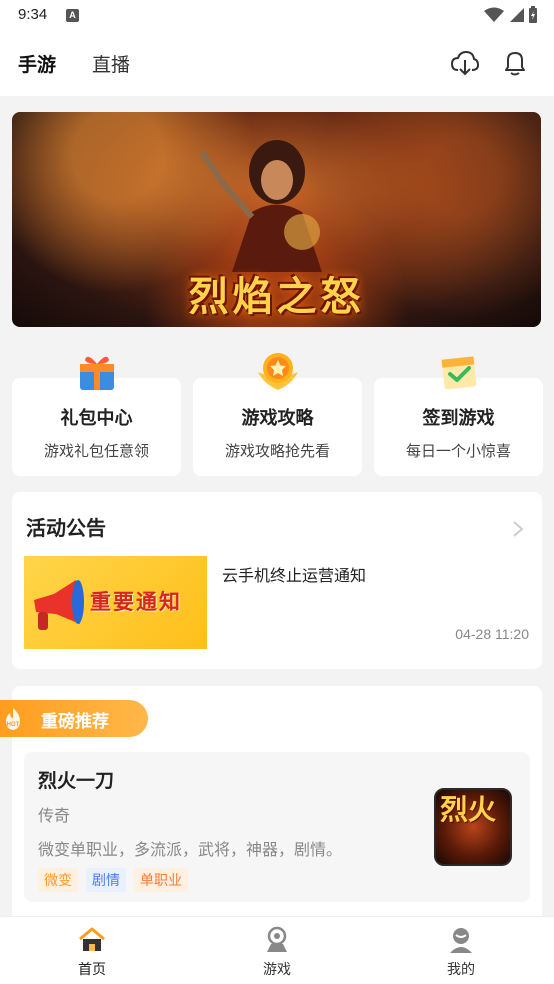 This screenshot has width=554, height=984. I want to click on nav-label: 我的, so click(461, 970).